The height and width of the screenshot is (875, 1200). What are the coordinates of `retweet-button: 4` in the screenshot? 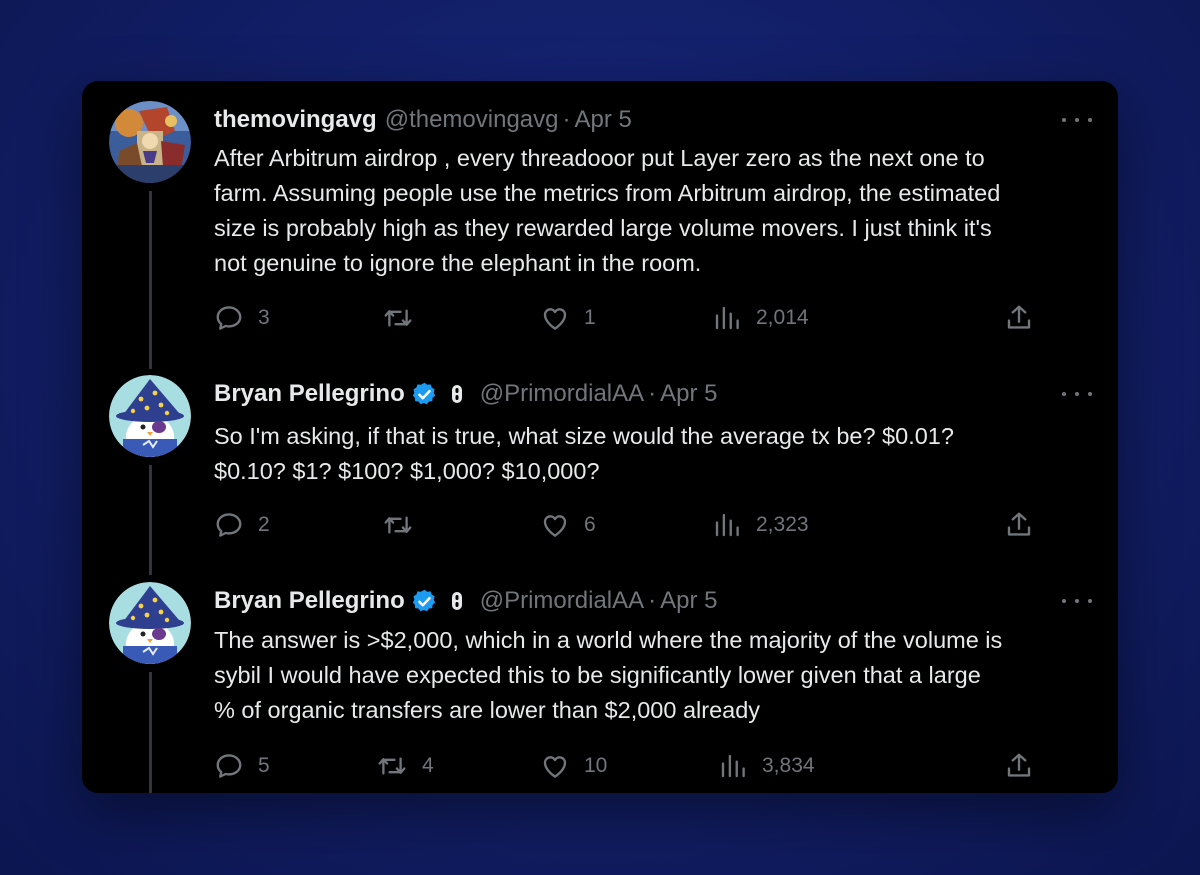 It's located at (405, 766).